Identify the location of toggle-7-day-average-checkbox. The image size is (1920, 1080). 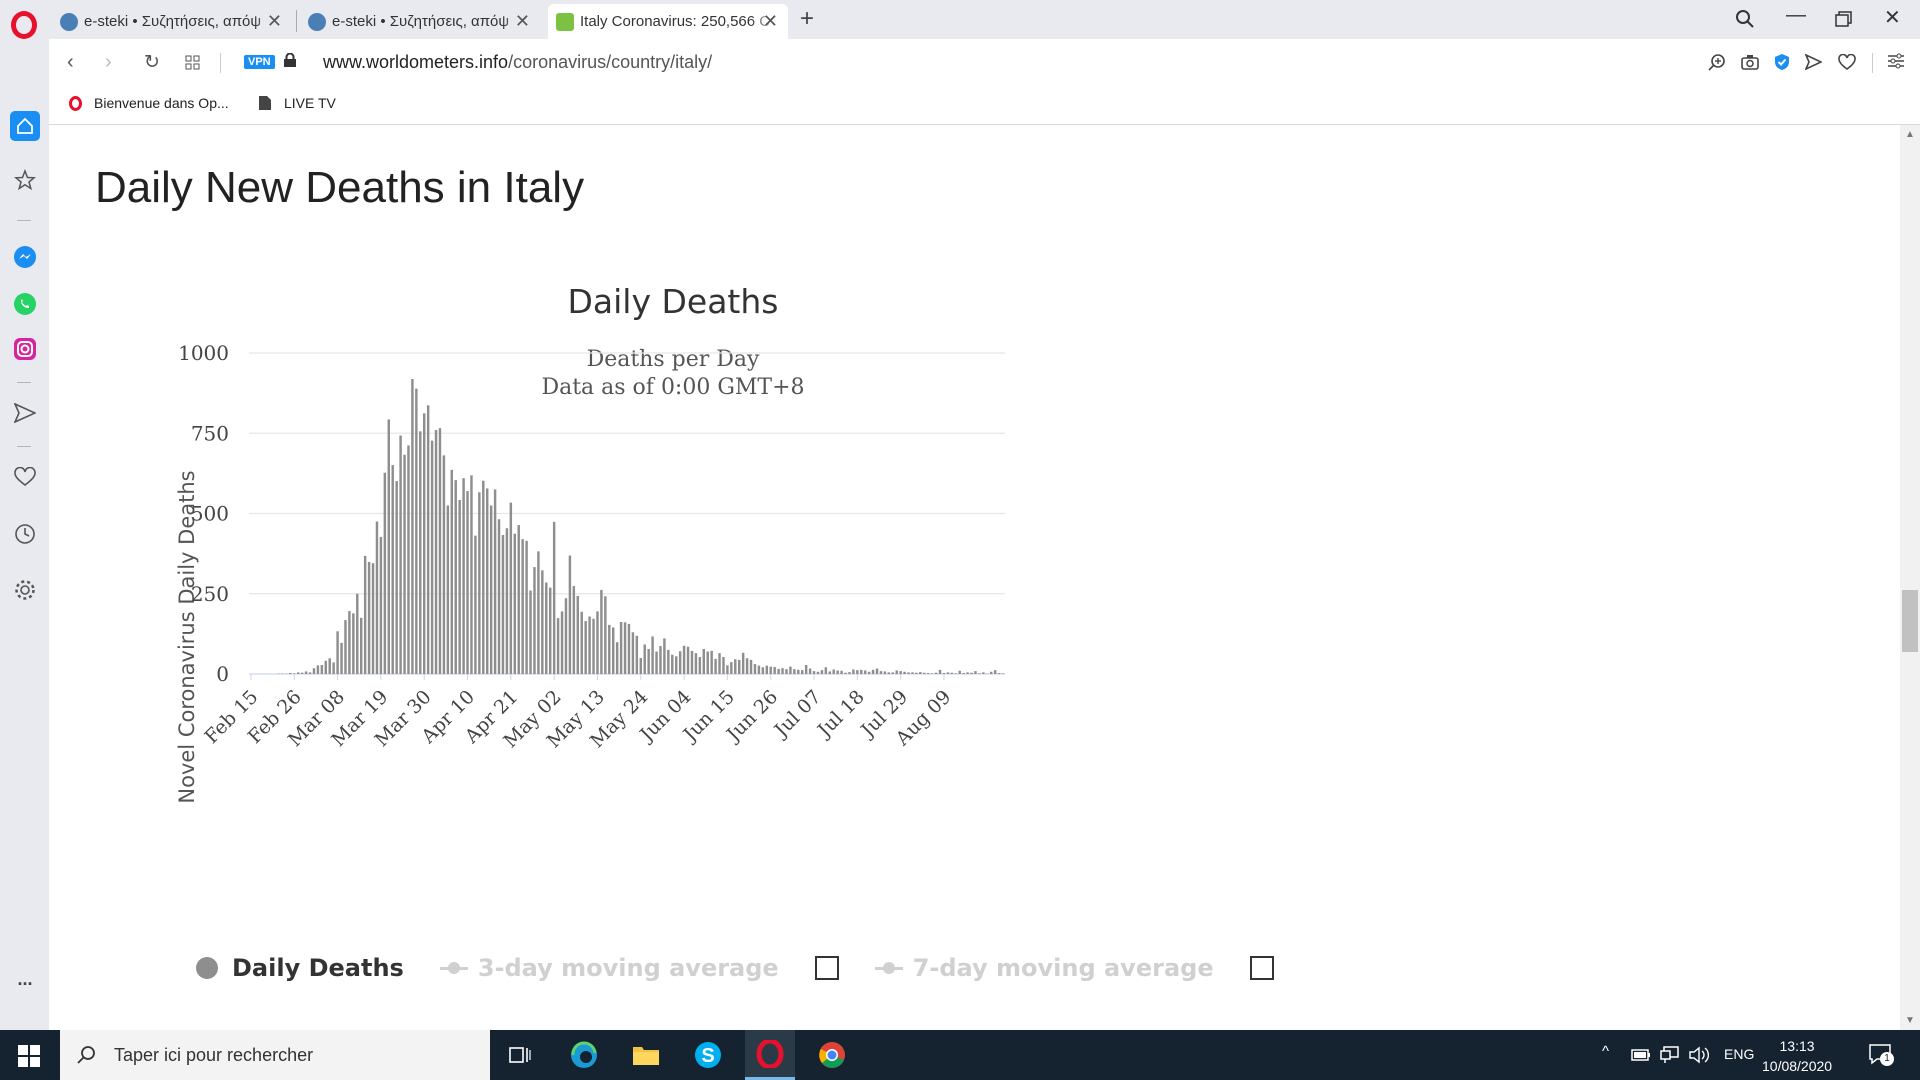
(1261, 968).